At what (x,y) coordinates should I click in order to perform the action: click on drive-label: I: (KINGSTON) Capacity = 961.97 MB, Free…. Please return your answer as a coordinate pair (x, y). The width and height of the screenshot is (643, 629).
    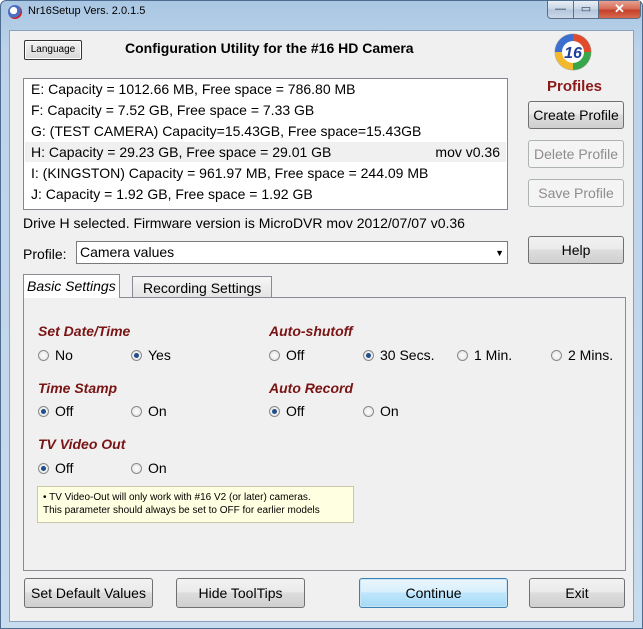
    Looking at the image, I should click on (230, 173).